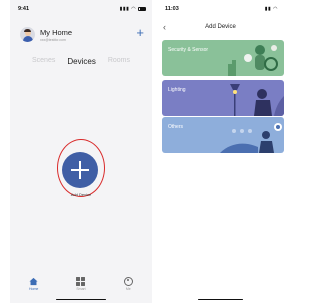  What do you see at coordinates (81, 289) in the screenshot?
I see `tabbar-label-smart: Smart` at bounding box center [81, 289].